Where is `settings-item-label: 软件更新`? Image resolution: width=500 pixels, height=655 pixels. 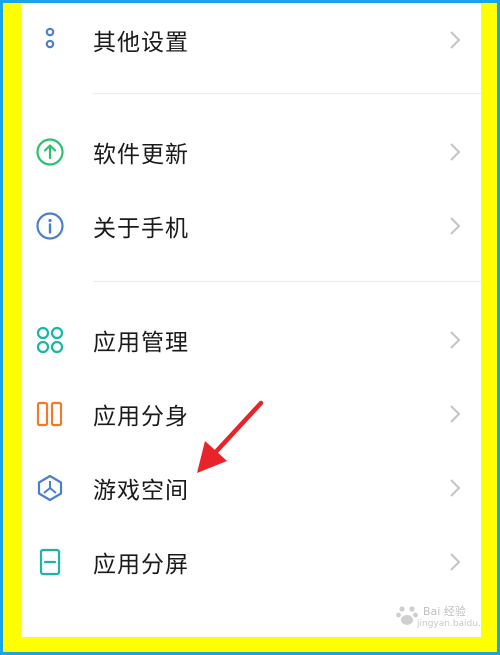 settings-item-label: 软件更新 is located at coordinates (141, 155).